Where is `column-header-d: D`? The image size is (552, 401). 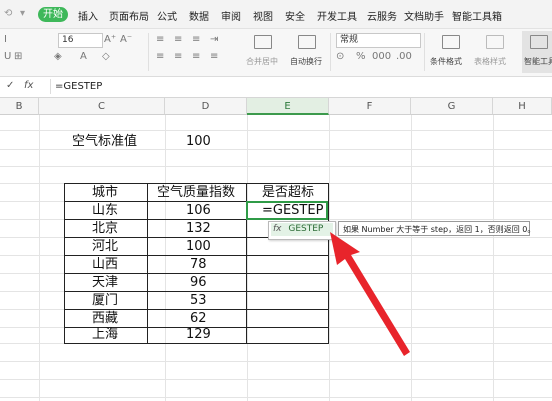
column-header-d: D is located at coordinates (206, 106).